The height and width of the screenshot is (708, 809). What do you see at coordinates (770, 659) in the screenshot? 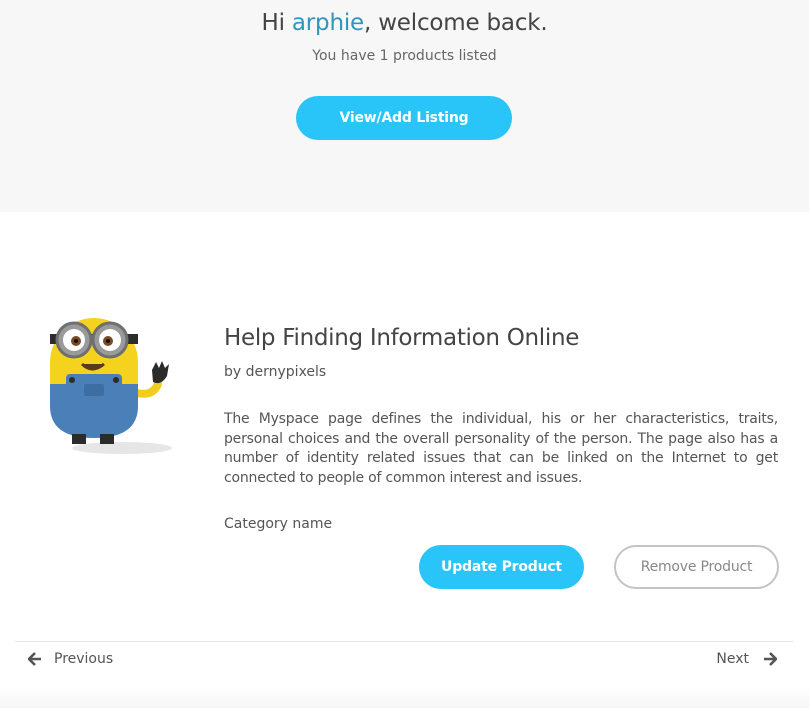
I see `arrow-right-icon` at bounding box center [770, 659].